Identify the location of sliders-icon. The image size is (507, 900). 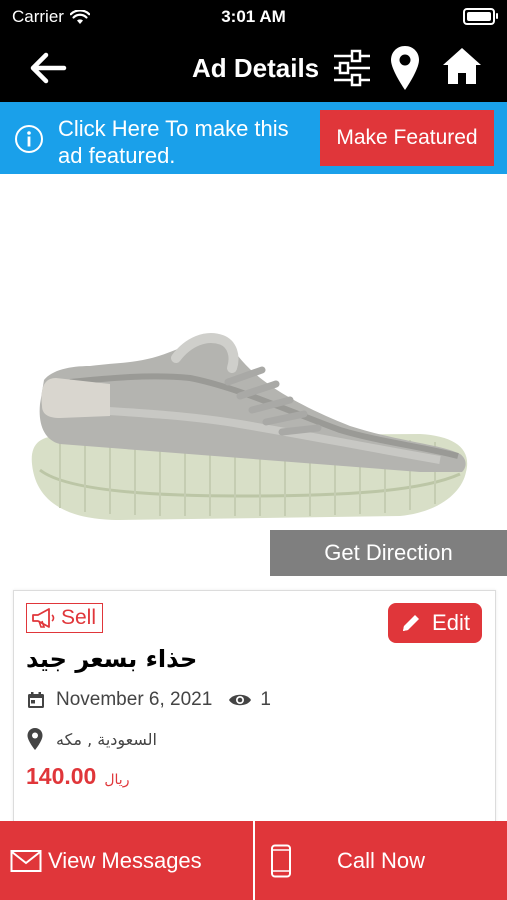
(352, 68).